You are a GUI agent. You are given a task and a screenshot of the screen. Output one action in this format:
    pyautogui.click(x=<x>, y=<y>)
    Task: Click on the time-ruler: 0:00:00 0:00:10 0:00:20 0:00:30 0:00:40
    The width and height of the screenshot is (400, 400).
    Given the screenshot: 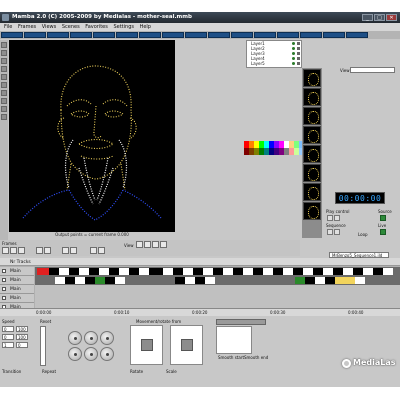 What is the action you would take?
    pyautogui.click(x=200, y=312)
    